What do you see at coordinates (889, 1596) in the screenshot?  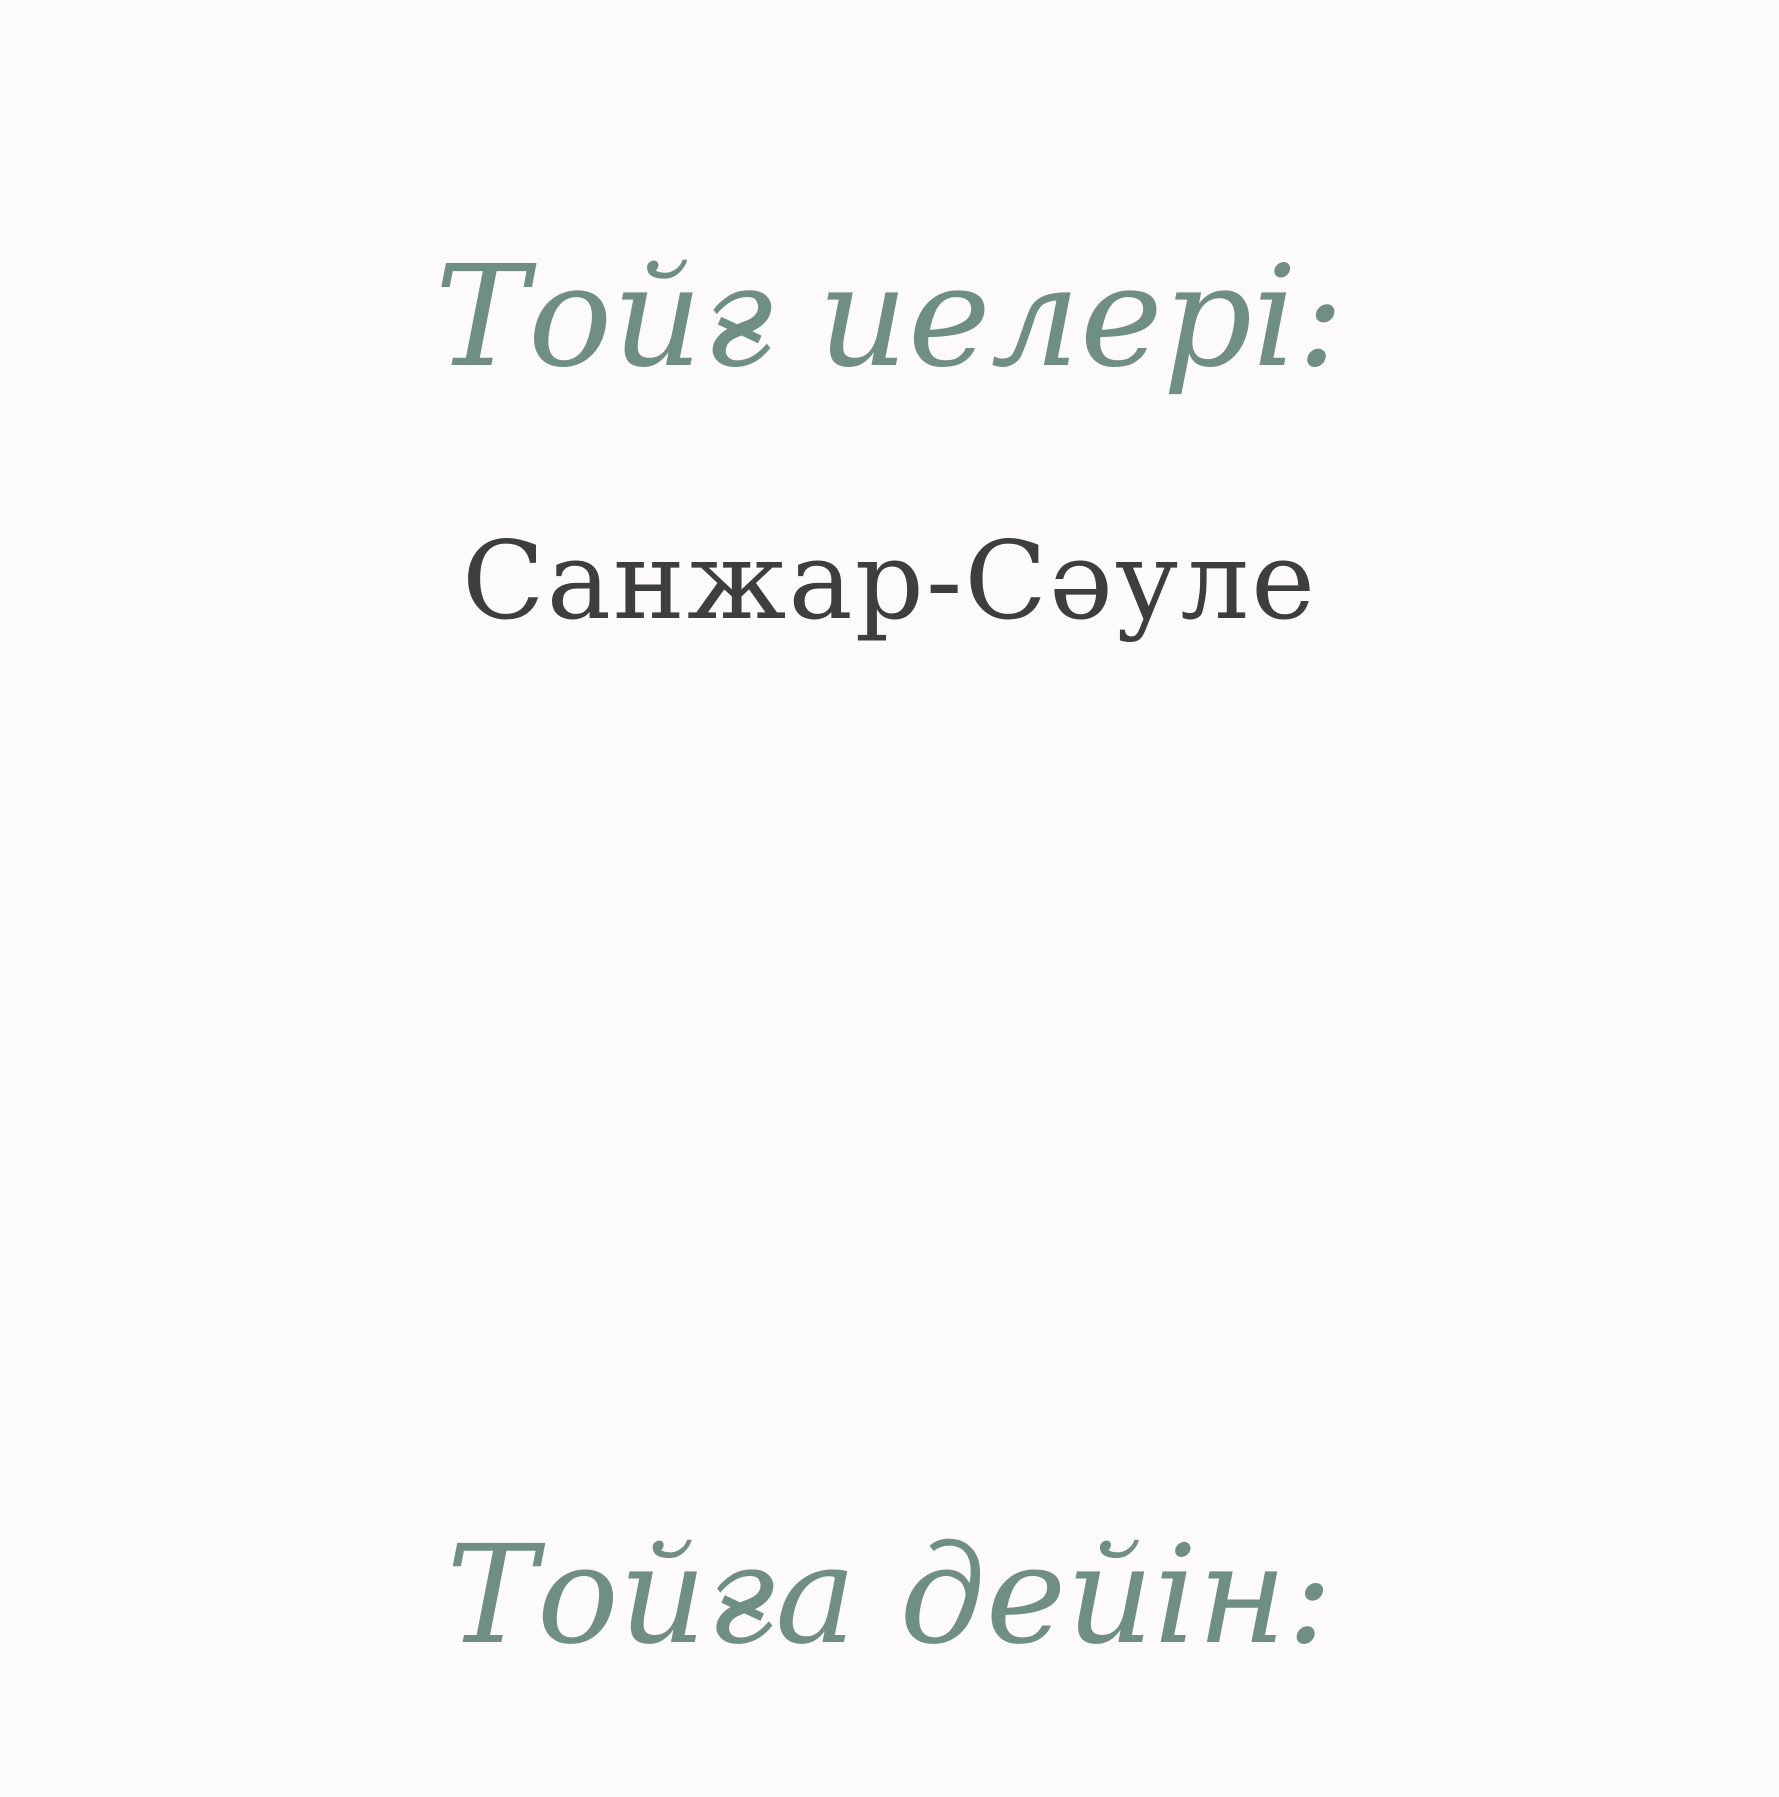 I see `countdown-heading: Тойға дейін:` at bounding box center [889, 1596].